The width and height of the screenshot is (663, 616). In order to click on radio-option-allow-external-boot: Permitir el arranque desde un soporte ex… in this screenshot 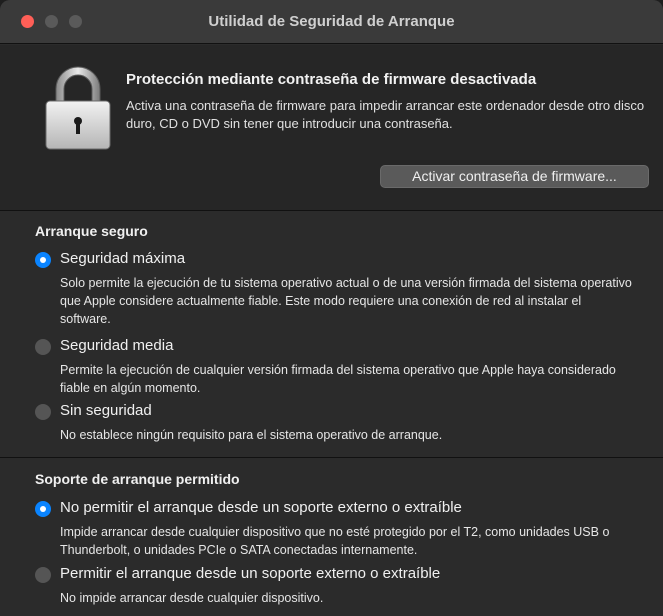, I will do `click(335, 587)`.